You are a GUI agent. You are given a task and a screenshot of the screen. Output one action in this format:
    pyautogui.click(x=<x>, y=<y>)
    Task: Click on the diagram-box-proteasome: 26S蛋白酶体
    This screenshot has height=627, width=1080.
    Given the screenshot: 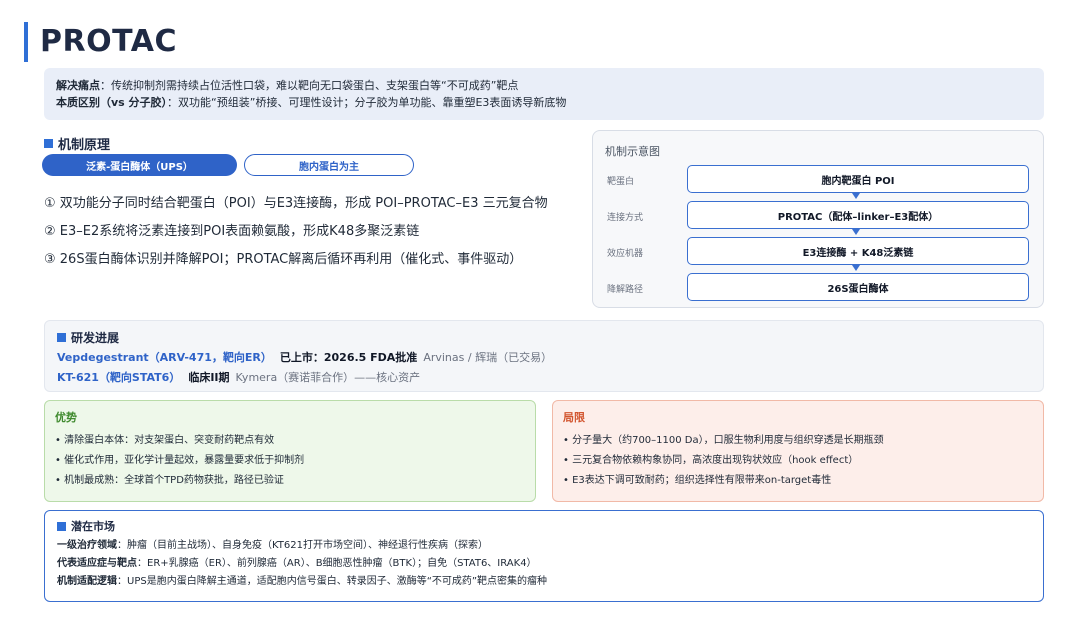 What is the action you would take?
    pyautogui.click(x=858, y=287)
    